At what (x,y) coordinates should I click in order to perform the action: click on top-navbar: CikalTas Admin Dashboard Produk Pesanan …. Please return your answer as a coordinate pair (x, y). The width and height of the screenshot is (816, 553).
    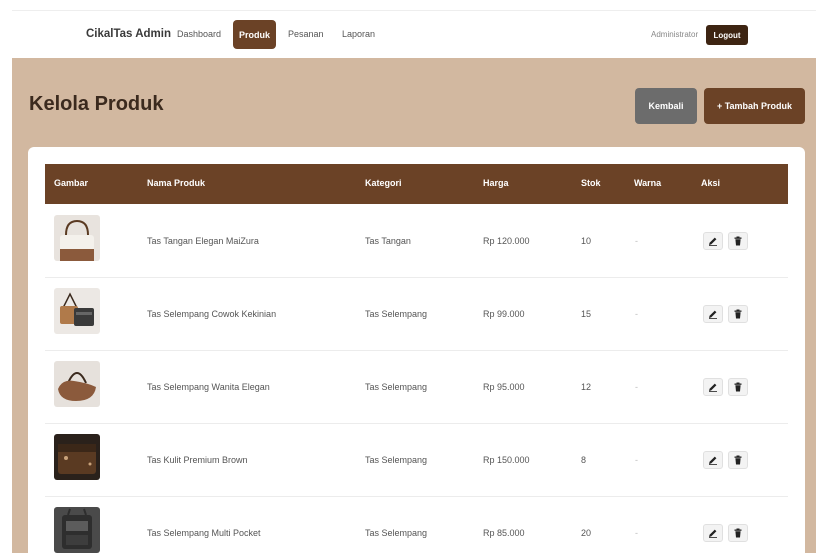
    Looking at the image, I should click on (414, 34).